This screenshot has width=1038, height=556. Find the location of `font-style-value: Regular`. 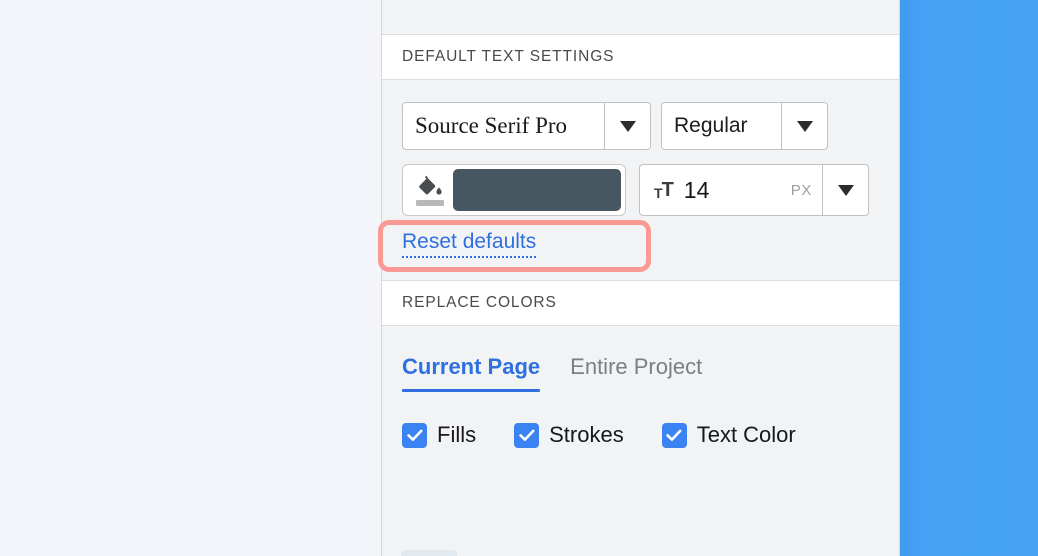

font-style-value: Regular is located at coordinates (711, 125).